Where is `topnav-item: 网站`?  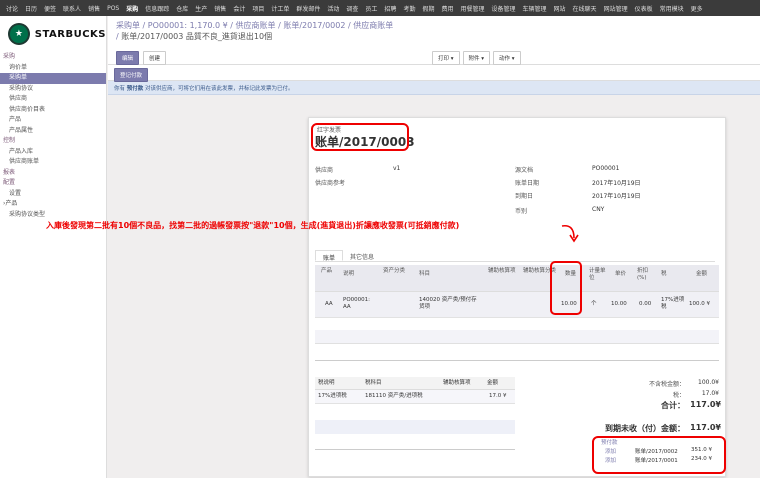
topnav-item: 网站 is located at coordinates (560, 8).